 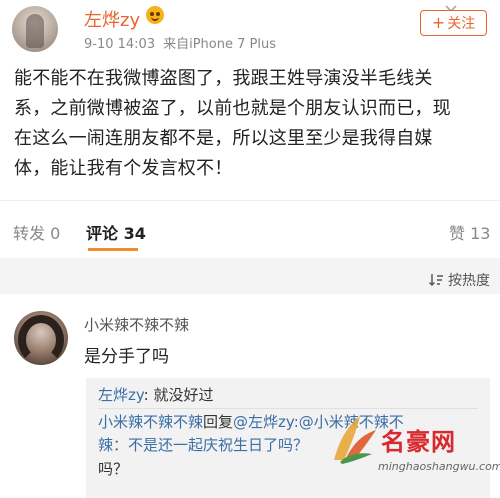 I want to click on sort-bar, so click(x=250, y=276).